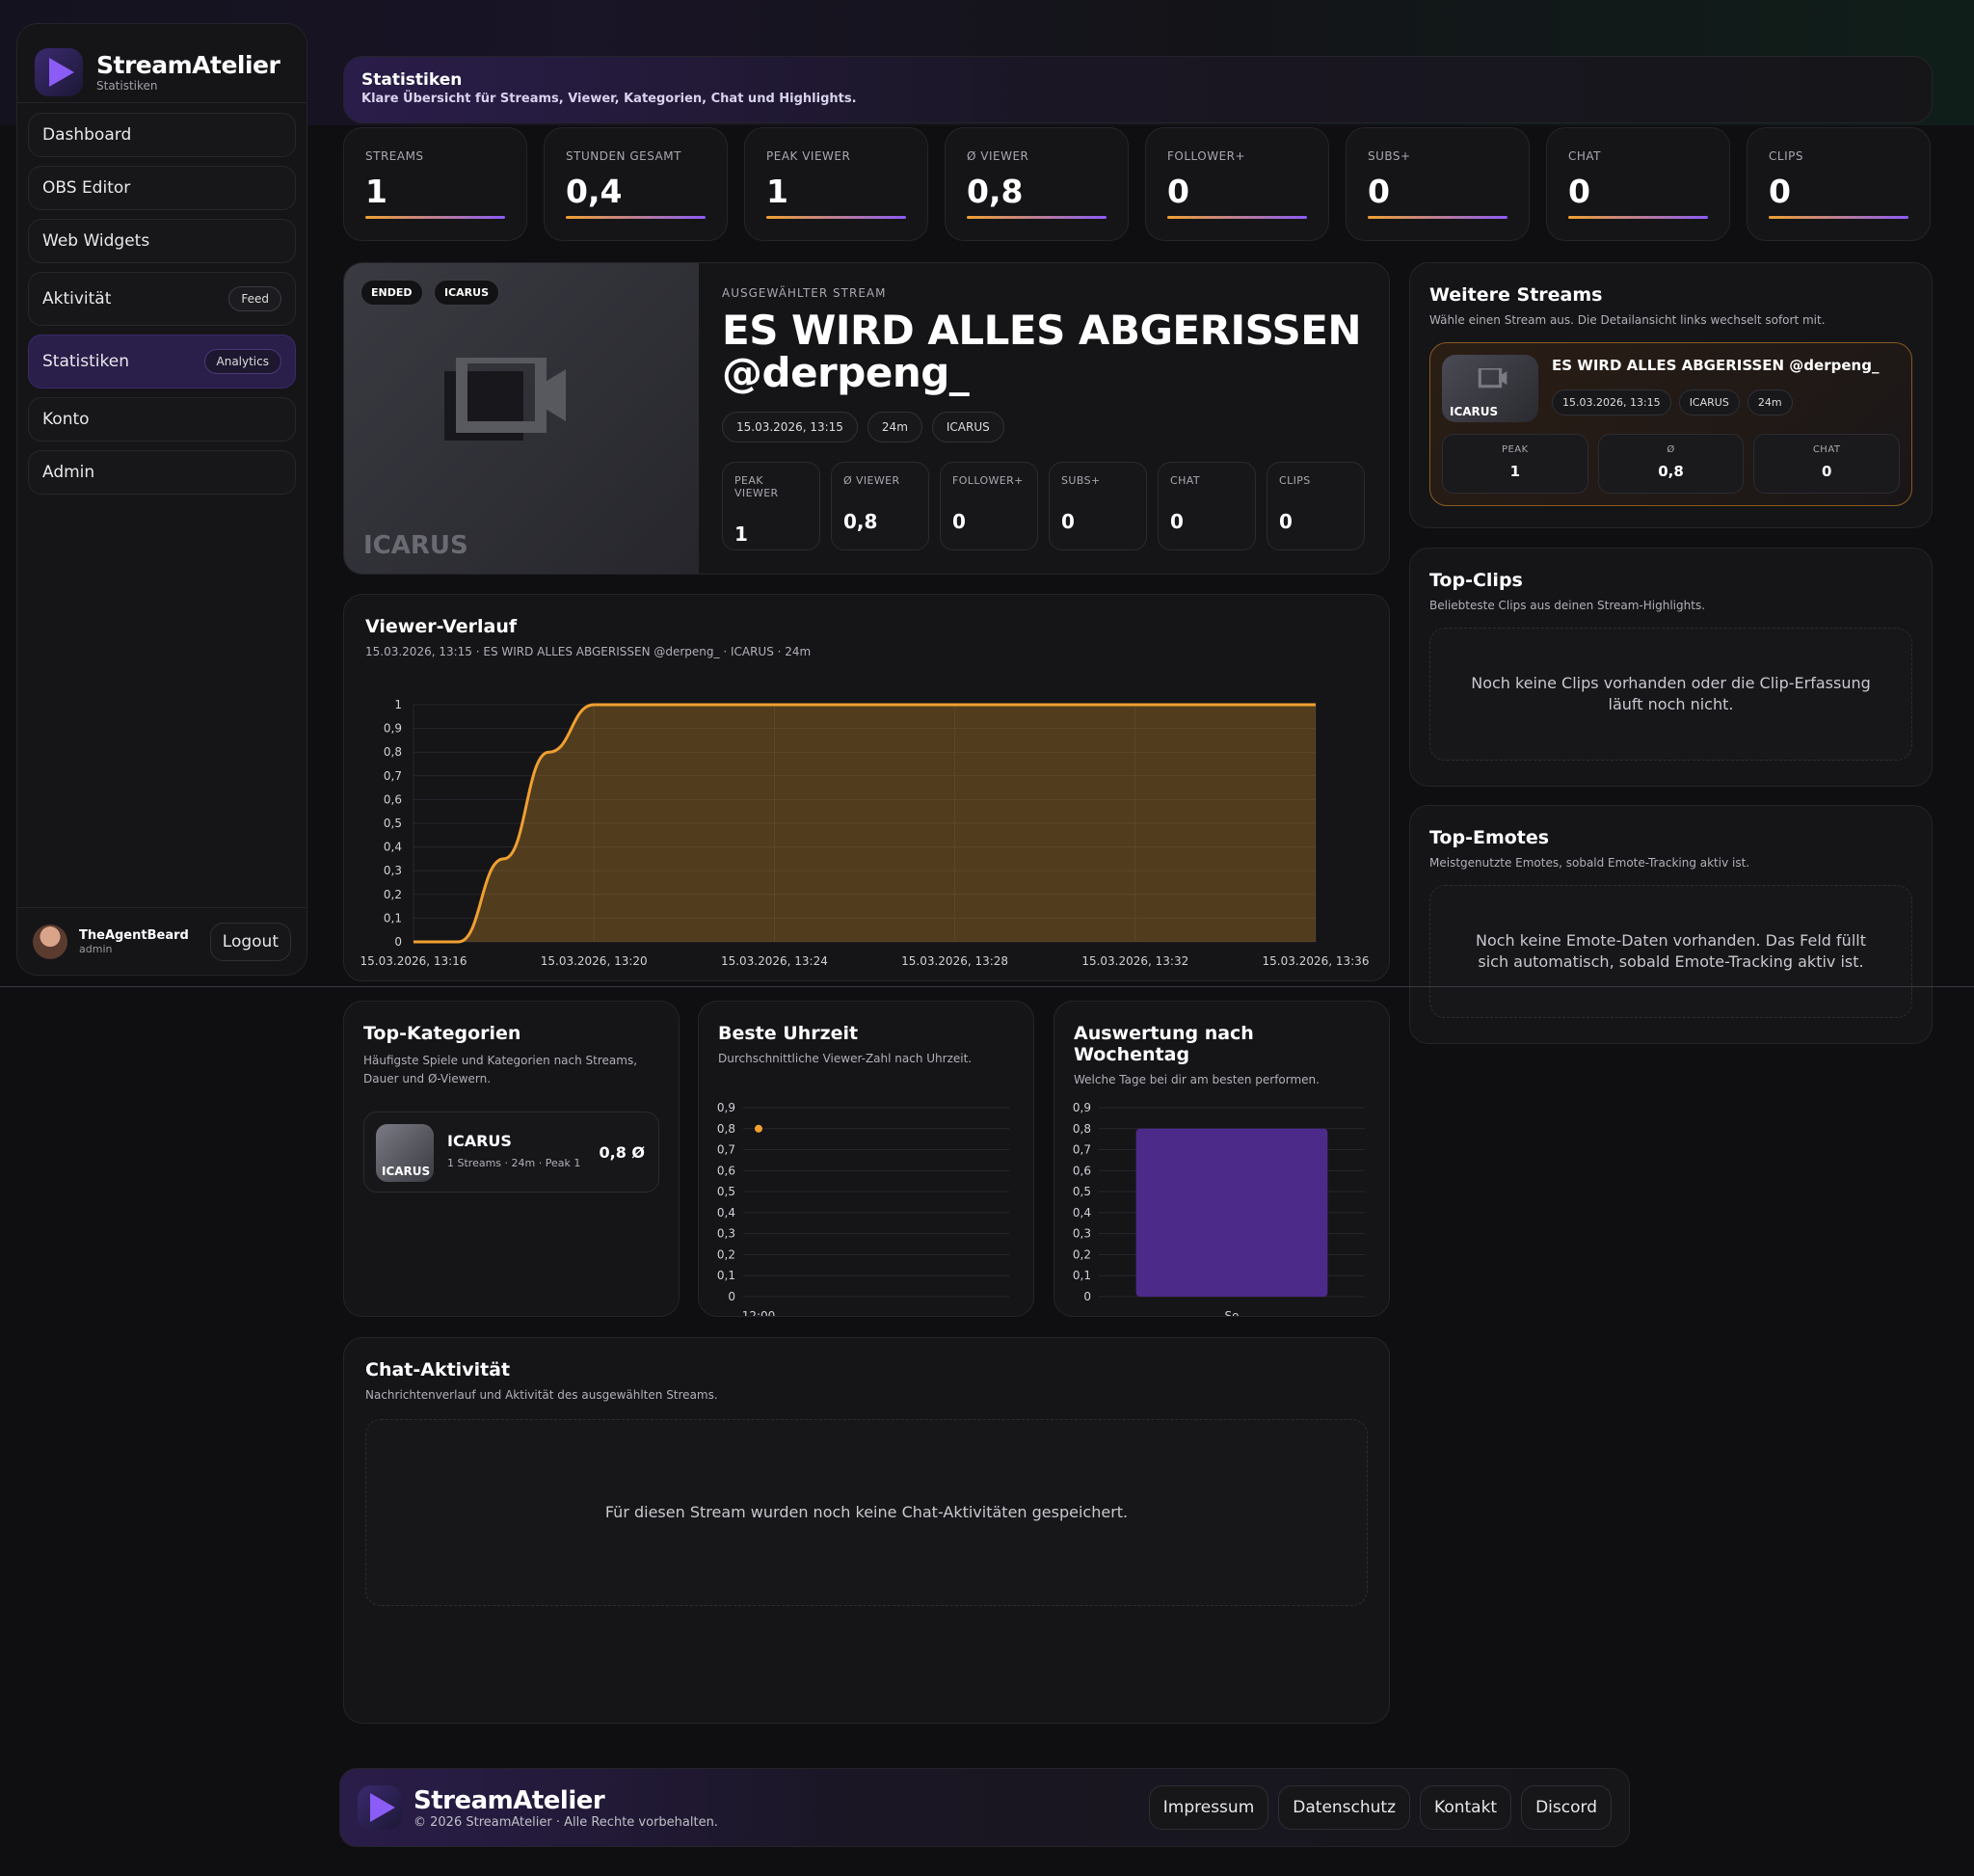 The height and width of the screenshot is (1876, 1974). Describe the element at coordinates (1466, 1807) in the screenshot. I see `kontakt-link: Kontakt` at that location.